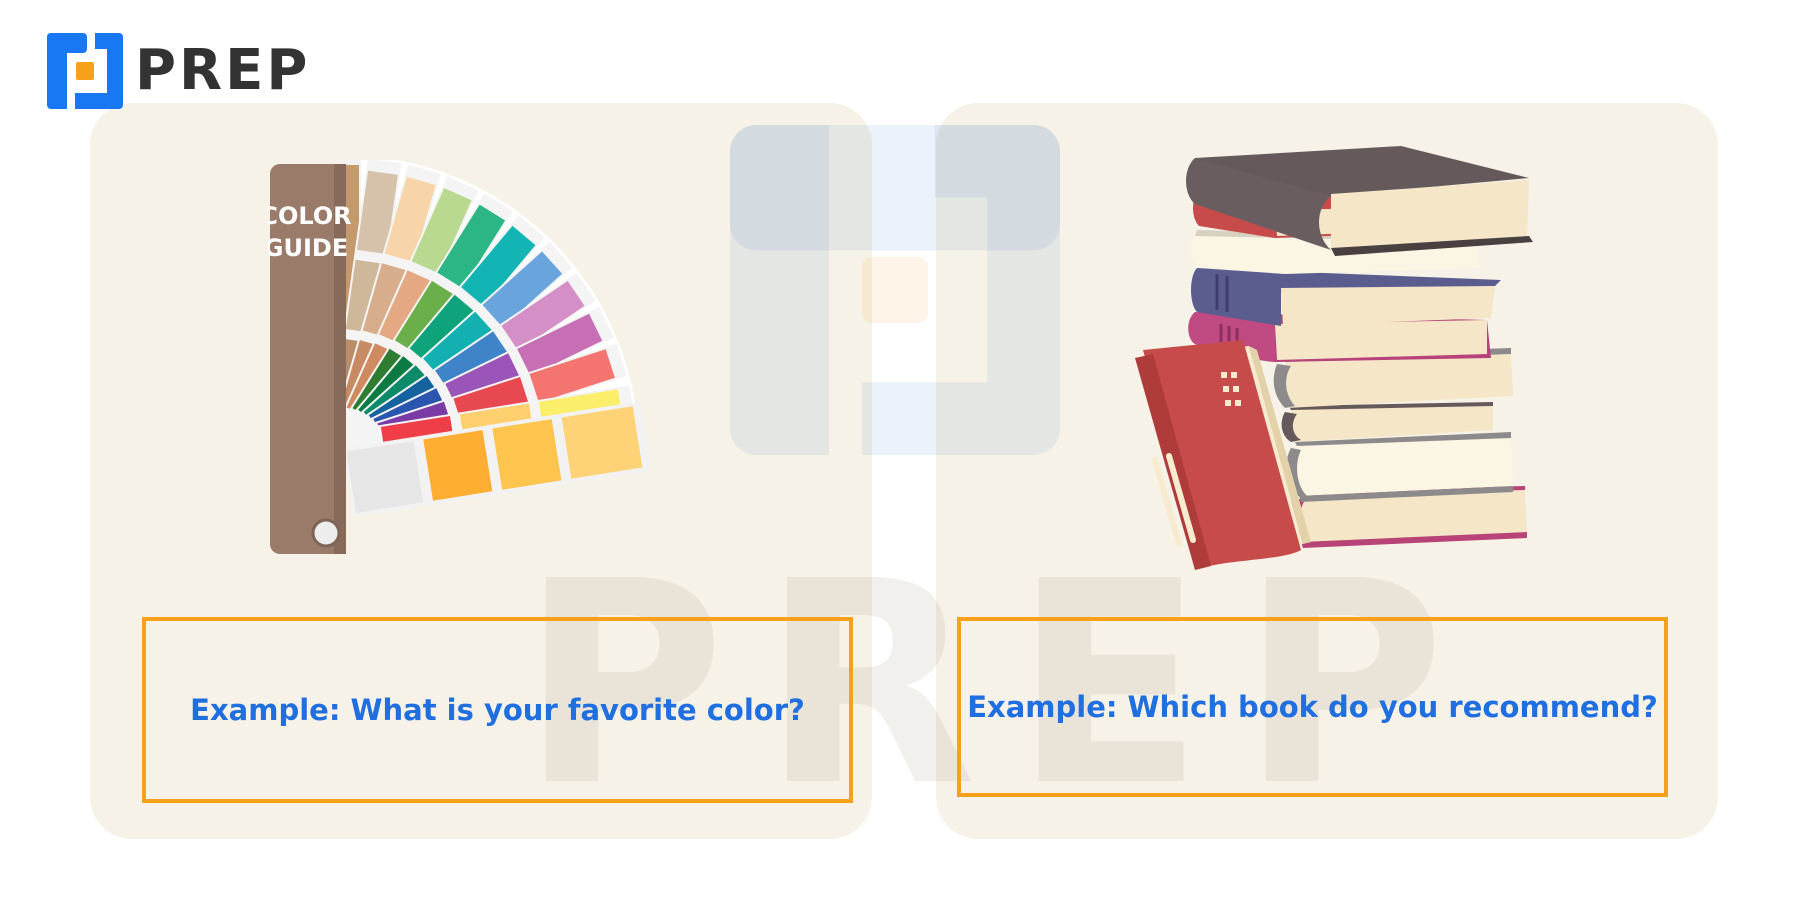  I want to click on color-guide-label-1: COLOR, so click(310, 216).